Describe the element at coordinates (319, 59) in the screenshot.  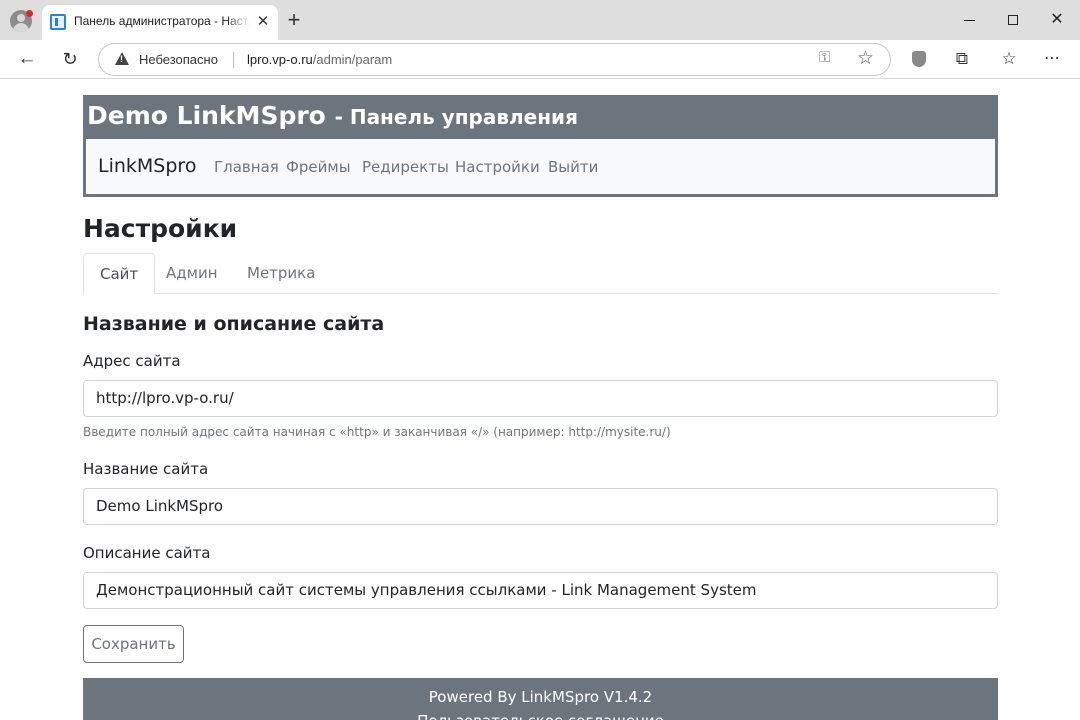
I see `url-text: lpro.vp-o.ru/admin/param` at that location.